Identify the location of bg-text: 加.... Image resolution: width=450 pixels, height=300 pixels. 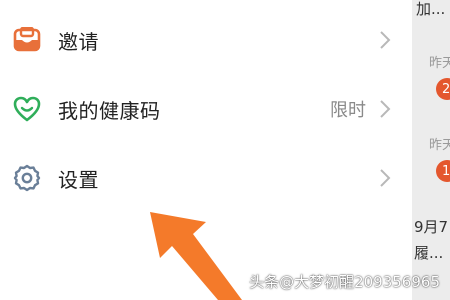
(431, 9).